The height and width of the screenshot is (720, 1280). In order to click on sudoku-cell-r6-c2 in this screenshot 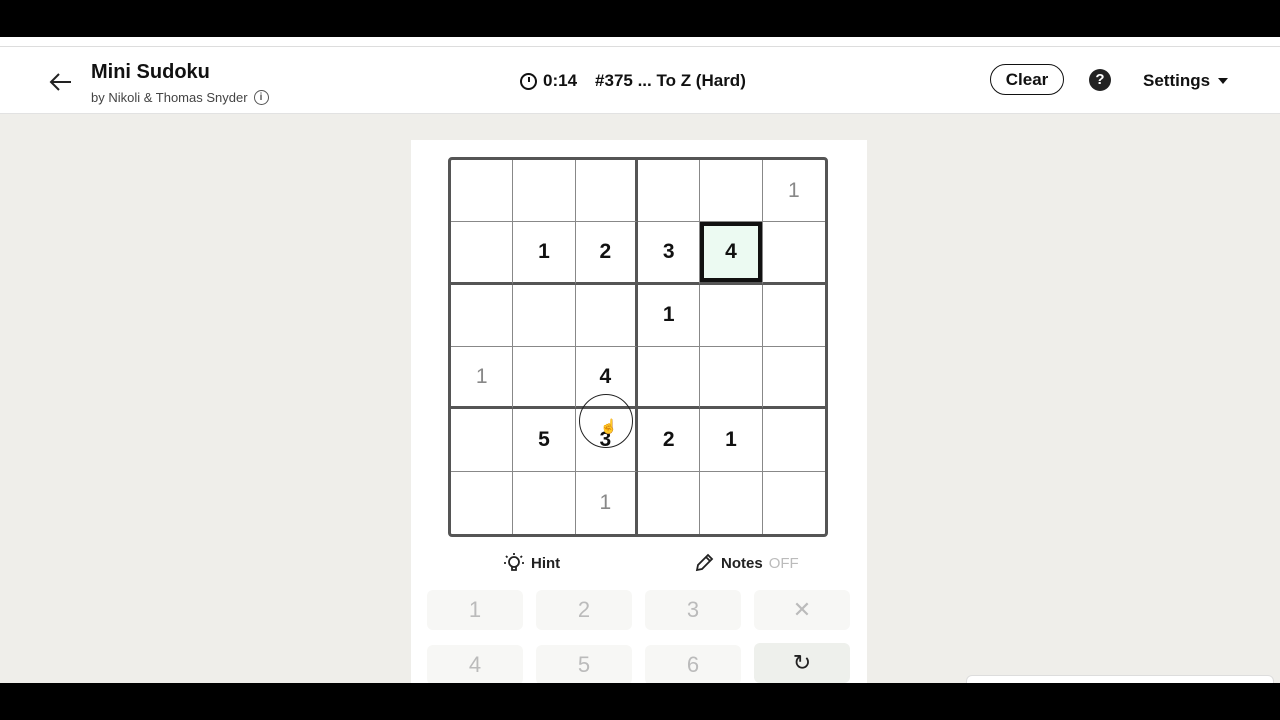, I will do `click(544, 502)`.